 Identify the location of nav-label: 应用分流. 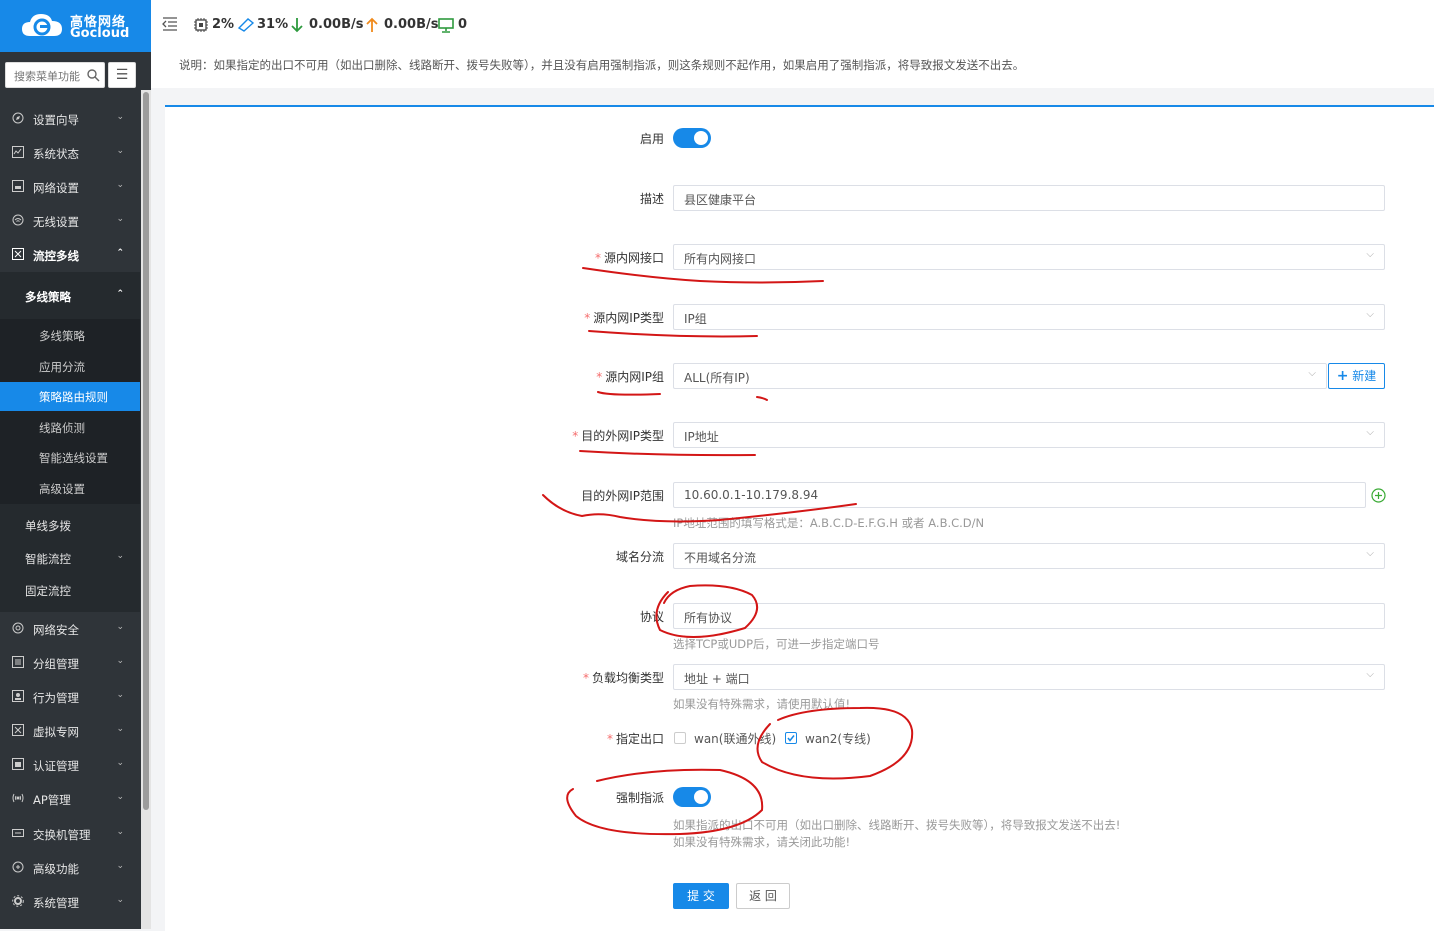
(62, 367).